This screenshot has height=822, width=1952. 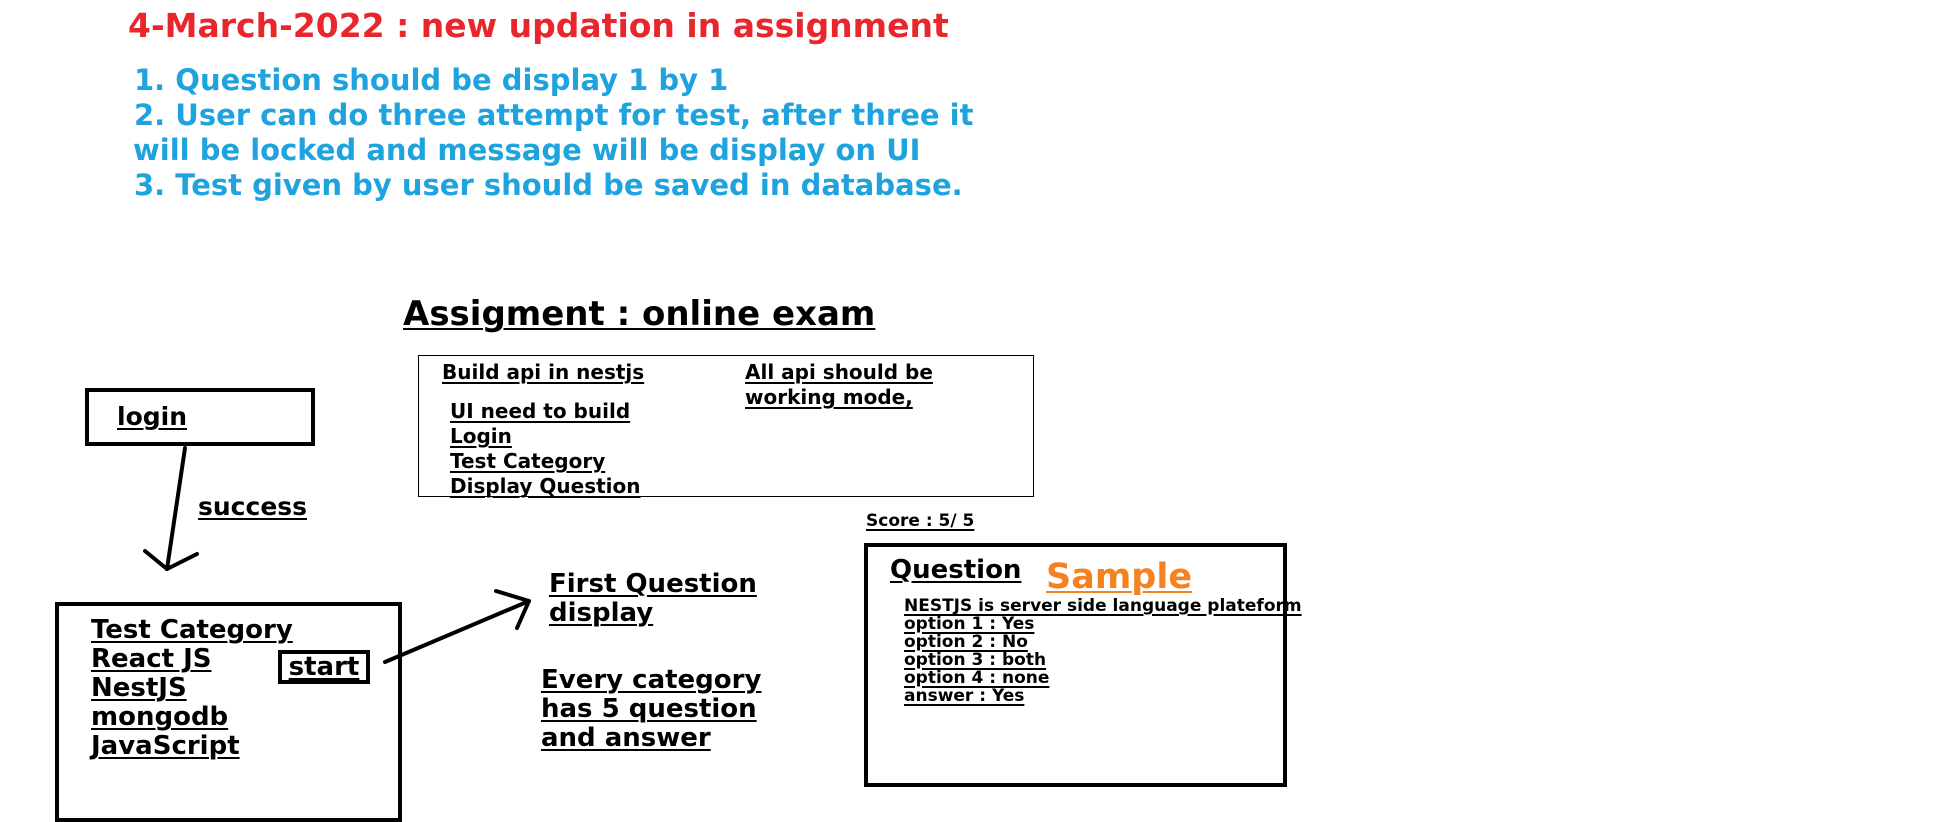 What do you see at coordinates (457, 631) in the screenshot?
I see `start-to-question-arrow-shaft` at bounding box center [457, 631].